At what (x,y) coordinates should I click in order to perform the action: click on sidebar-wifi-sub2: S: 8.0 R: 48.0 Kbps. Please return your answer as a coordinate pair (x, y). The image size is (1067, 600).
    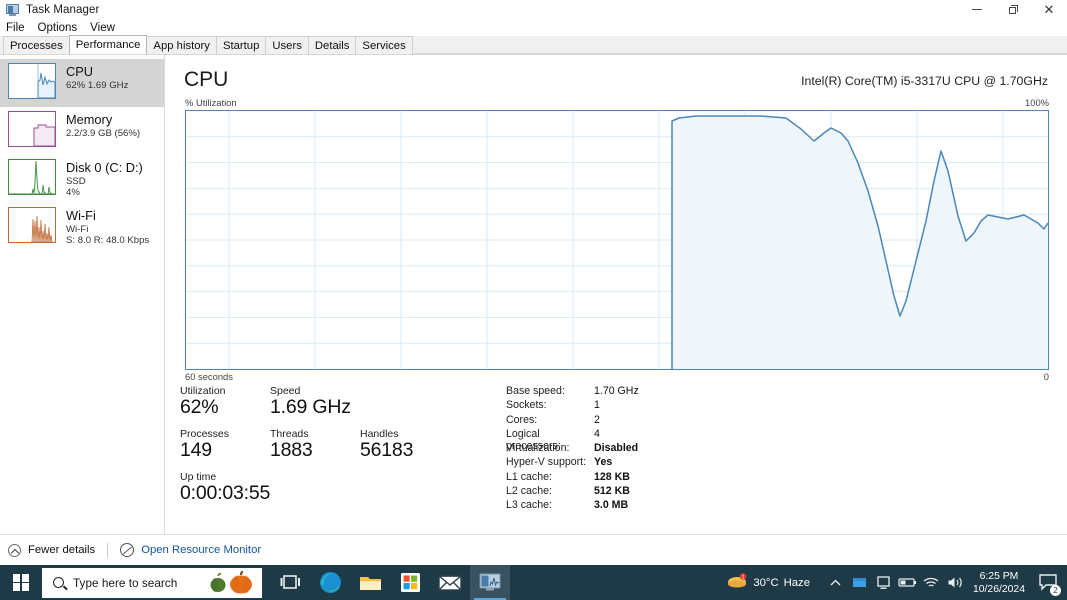
    Looking at the image, I should click on (108, 240).